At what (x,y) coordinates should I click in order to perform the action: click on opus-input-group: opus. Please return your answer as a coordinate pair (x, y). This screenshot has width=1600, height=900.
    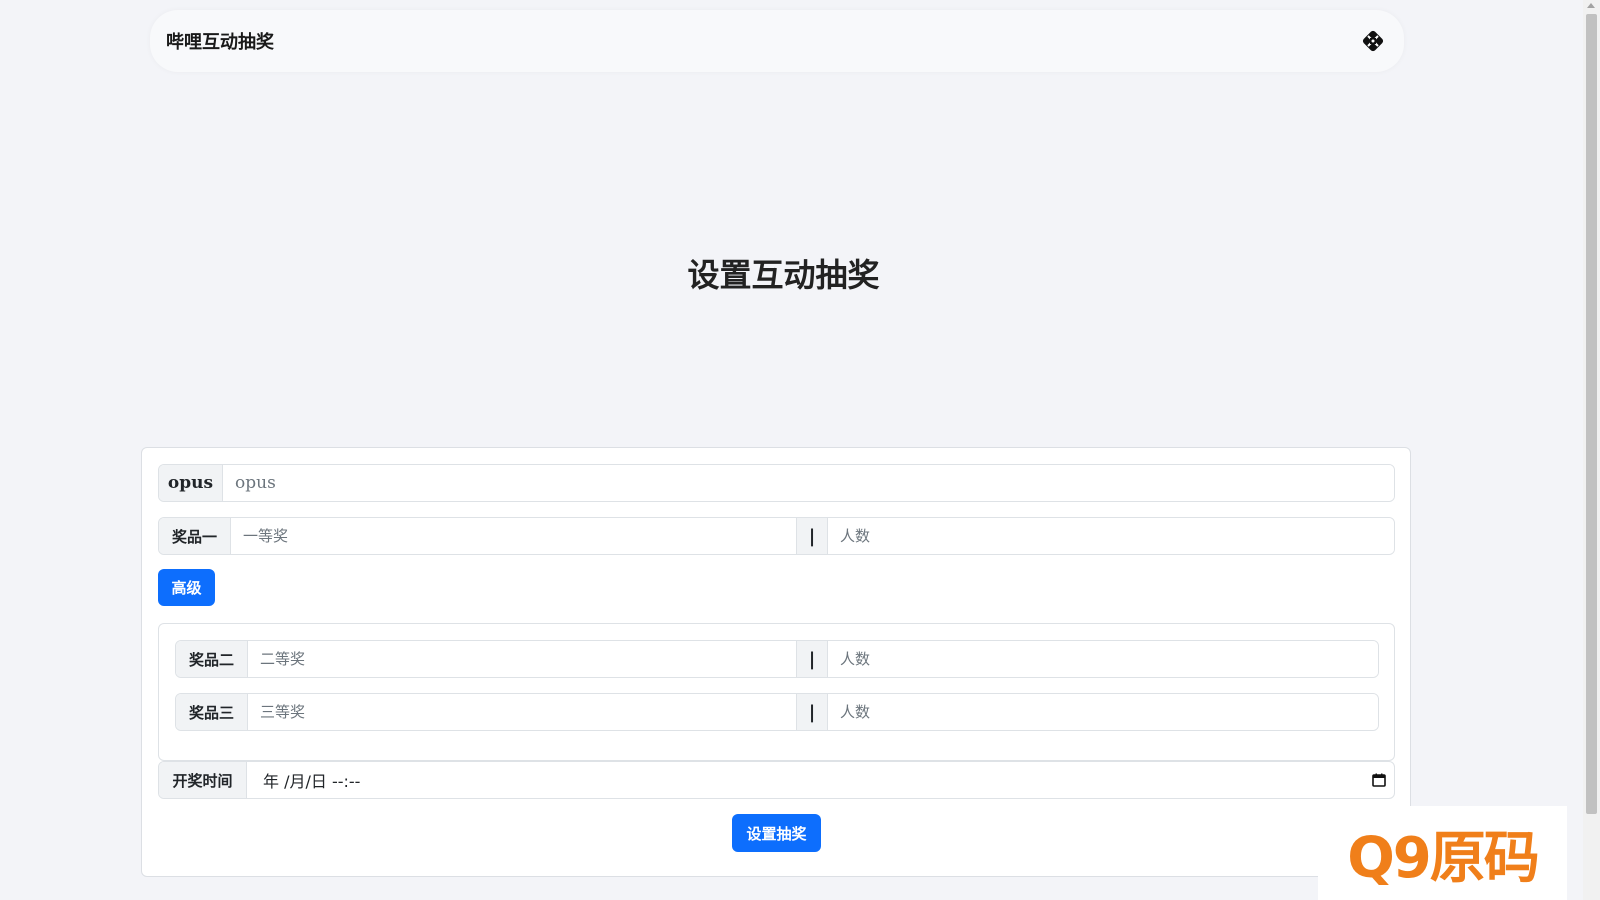
    Looking at the image, I should click on (776, 483).